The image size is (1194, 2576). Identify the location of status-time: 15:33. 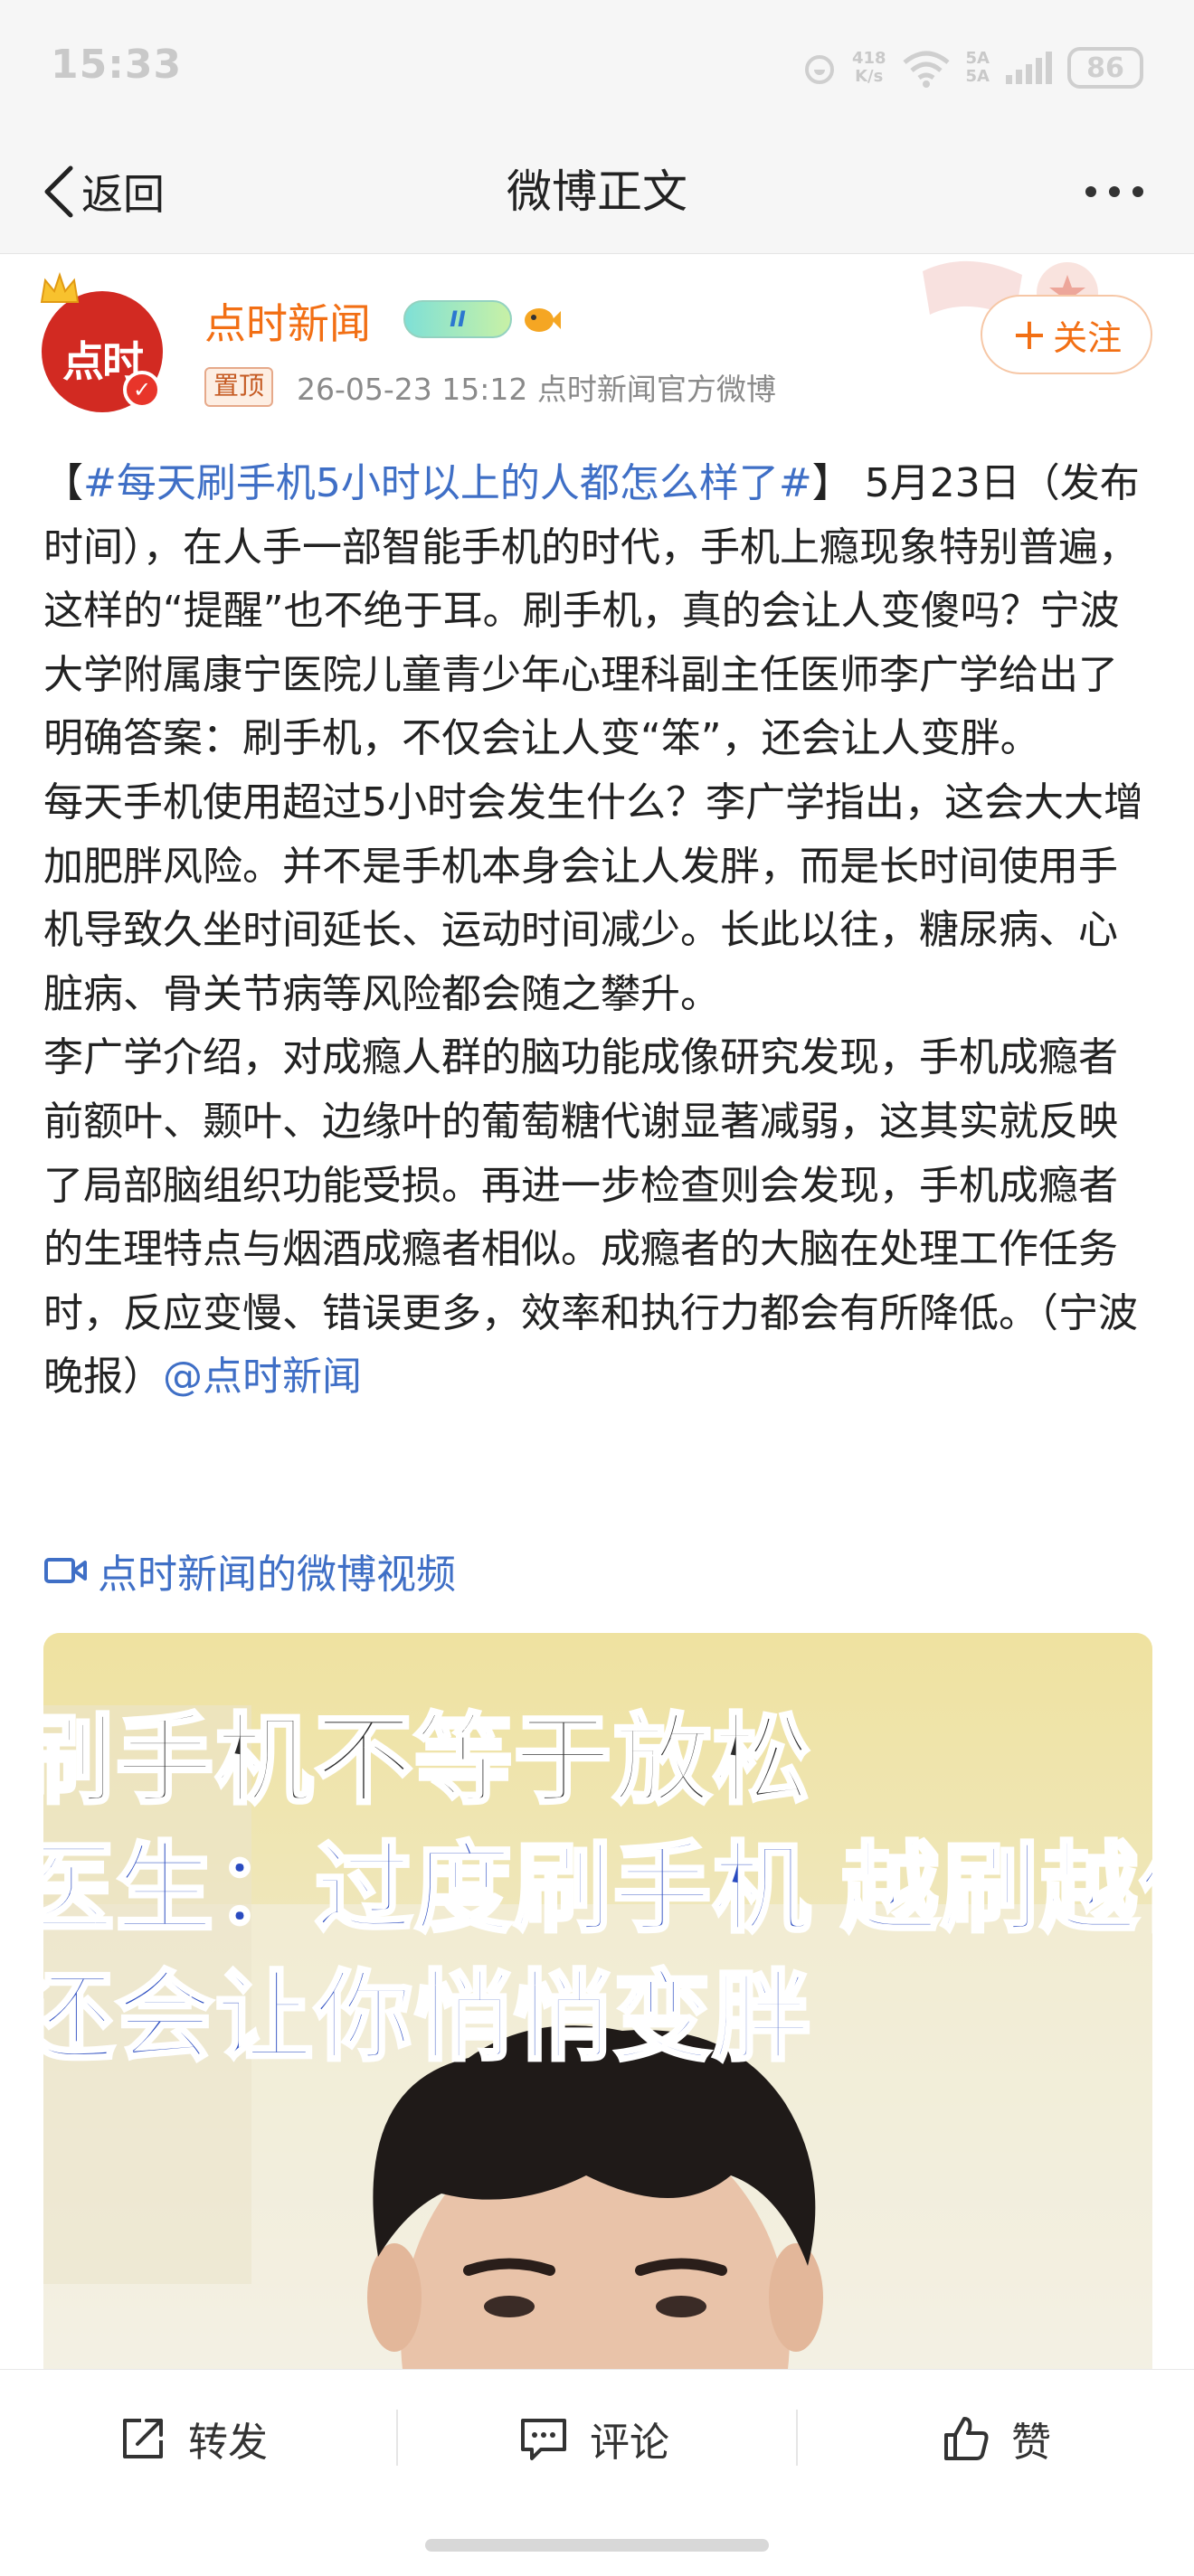
(117, 65).